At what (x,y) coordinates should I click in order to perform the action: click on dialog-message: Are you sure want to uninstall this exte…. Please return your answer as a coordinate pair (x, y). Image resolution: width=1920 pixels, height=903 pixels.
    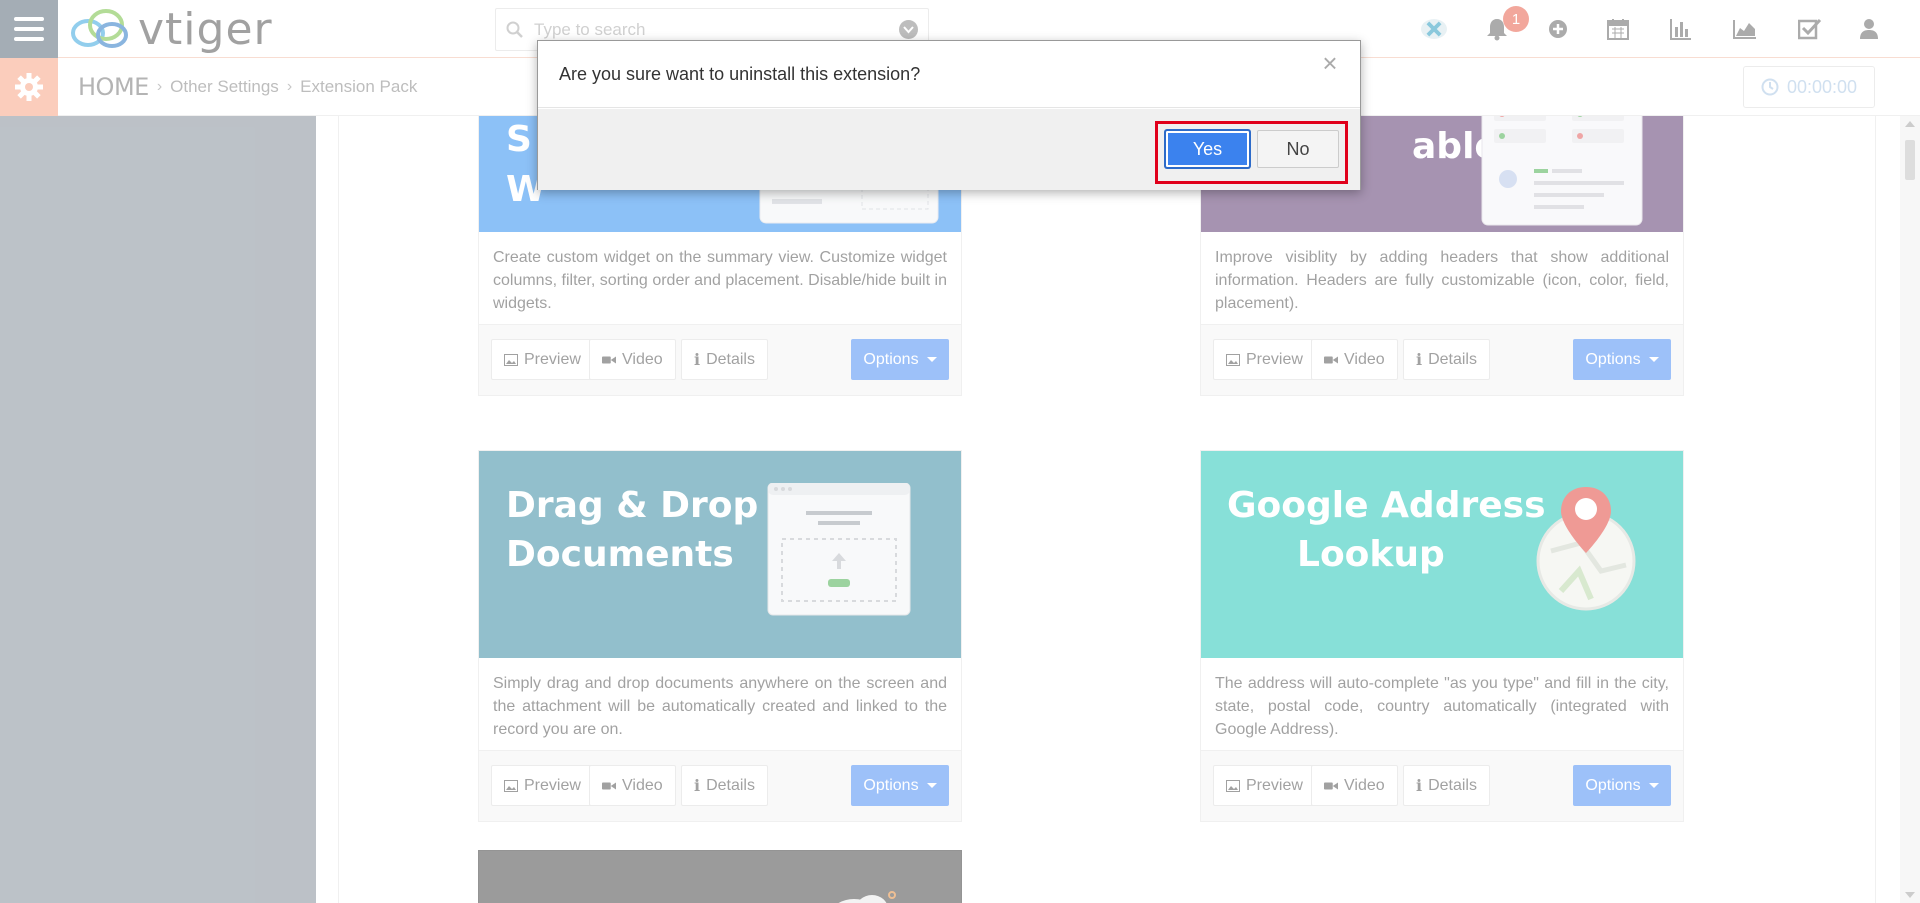
    Looking at the image, I should click on (949, 74).